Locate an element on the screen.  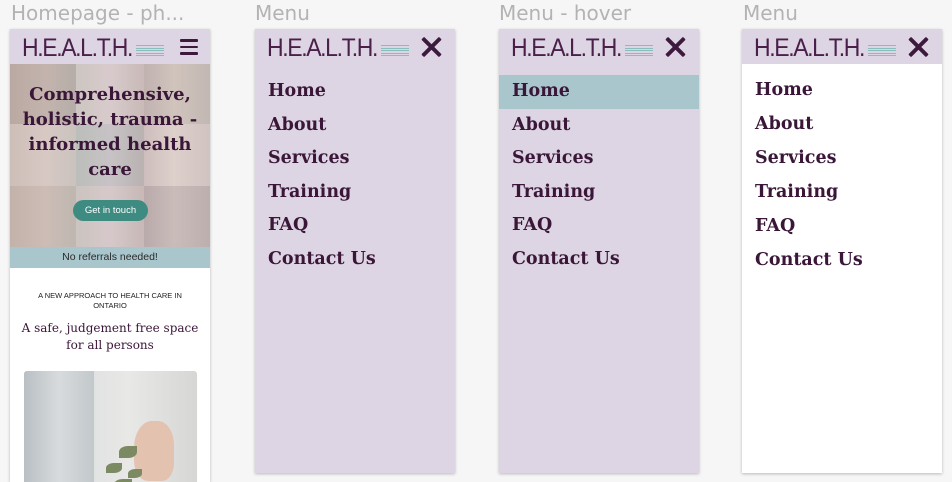
frame-label-menu-white: Menu is located at coordinates (770, 13).